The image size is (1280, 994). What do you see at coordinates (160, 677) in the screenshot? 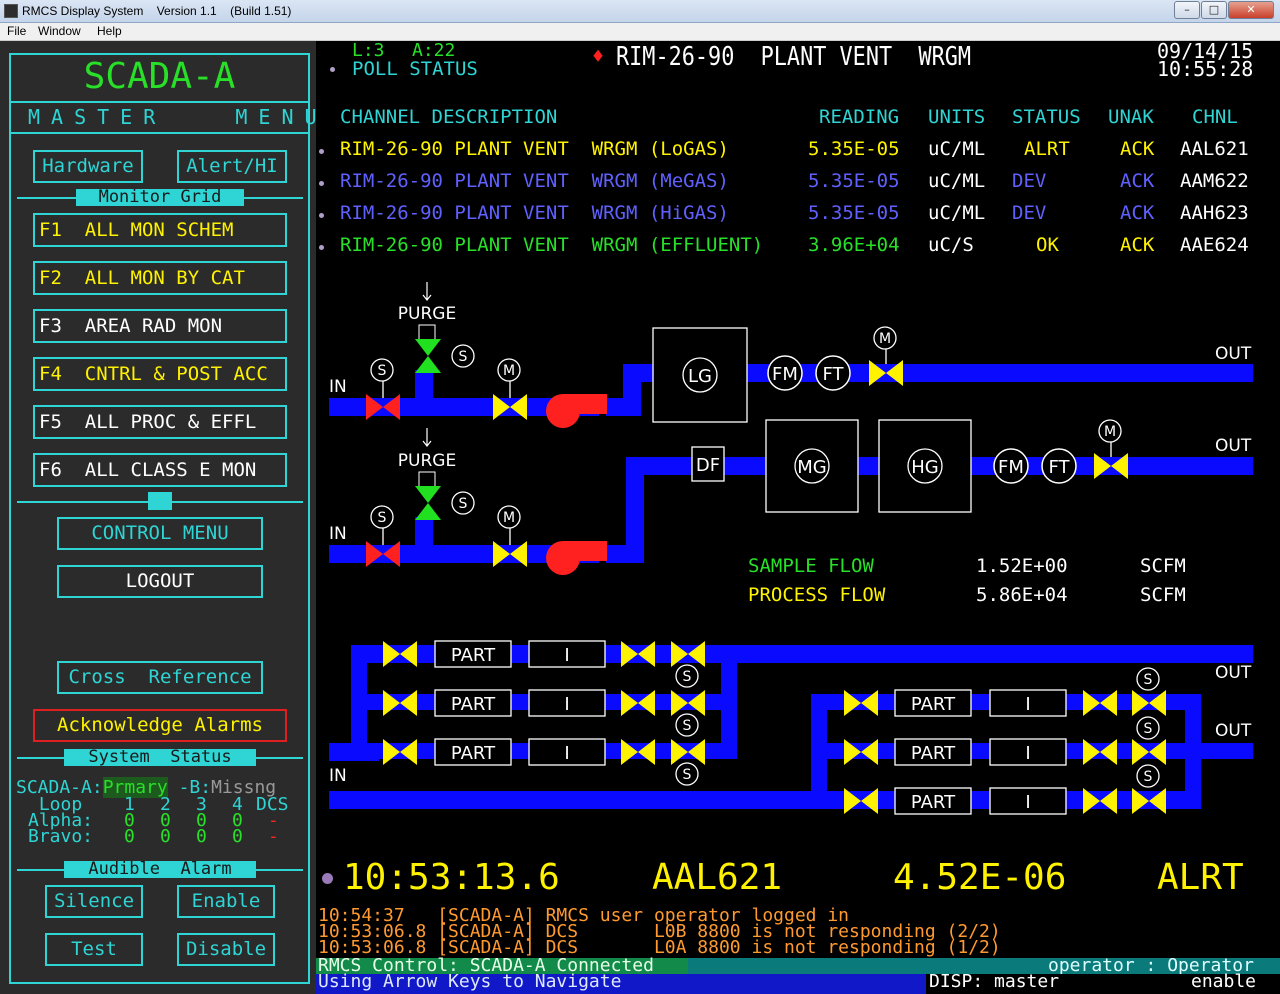
I see `cross-reference-button: Cross Reference` at bounding box center [160, 677].